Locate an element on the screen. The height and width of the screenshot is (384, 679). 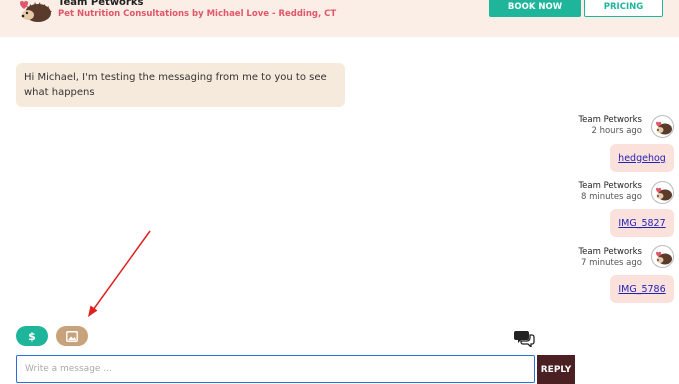
image-icon is located at coordinates (72, 336).